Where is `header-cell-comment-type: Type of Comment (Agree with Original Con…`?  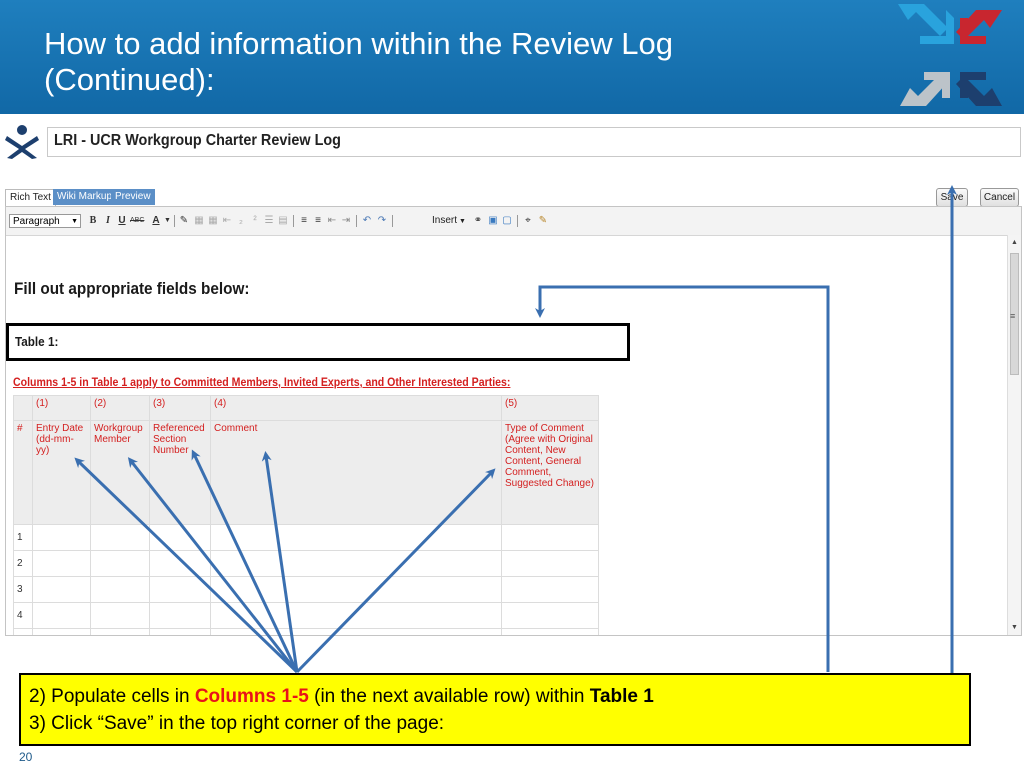
header-cell-comment-type: Type of Comment (Agree with Original Con… is located at coordinates (550, 472).